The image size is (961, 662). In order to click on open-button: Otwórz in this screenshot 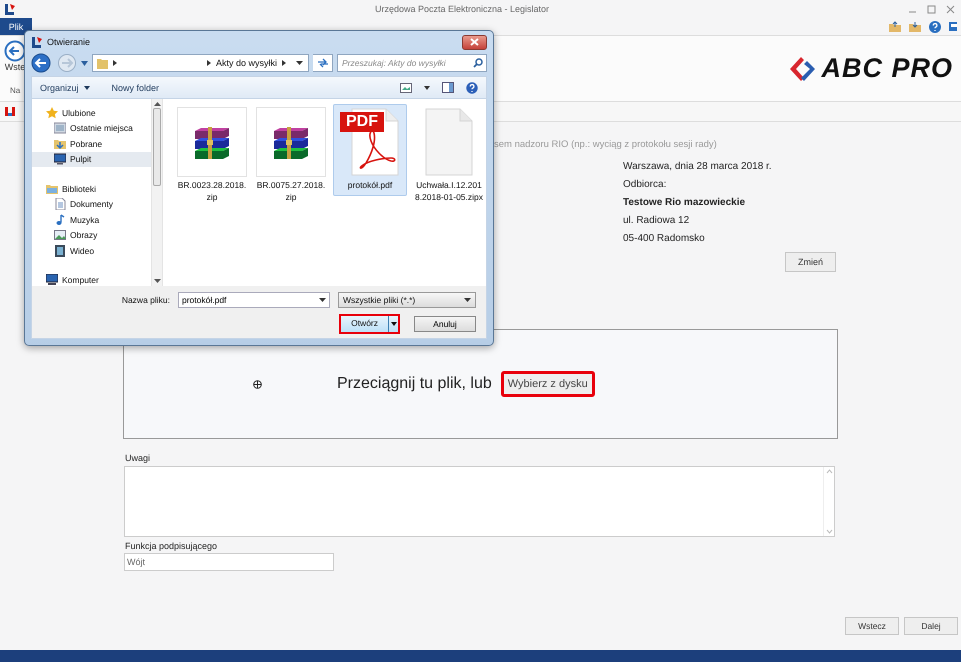, I will do `click(369, 324)`.